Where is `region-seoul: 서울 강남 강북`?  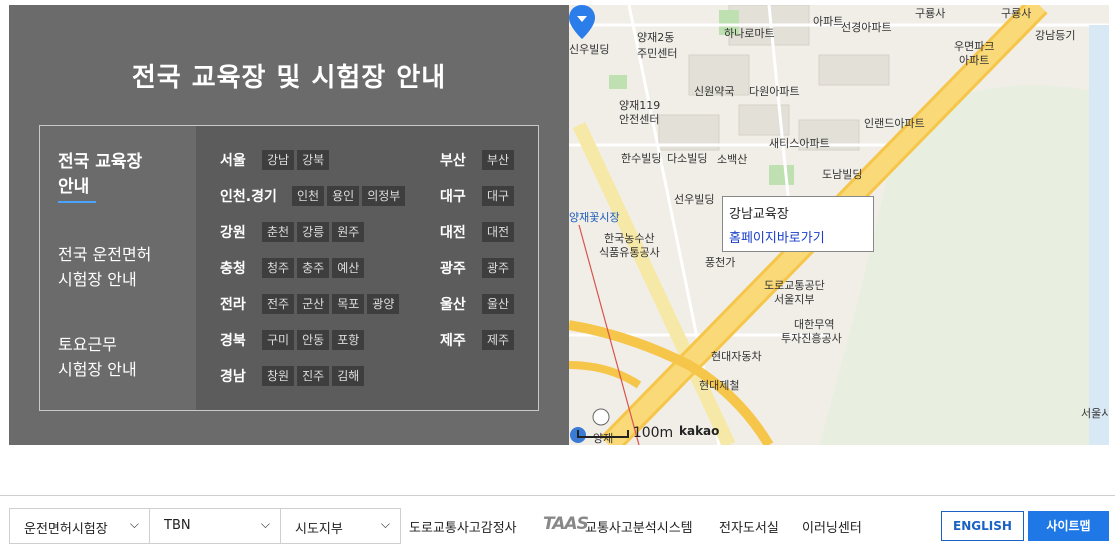
region-seoul: 서울 강남 강북 is located at coordinates (275, 160).